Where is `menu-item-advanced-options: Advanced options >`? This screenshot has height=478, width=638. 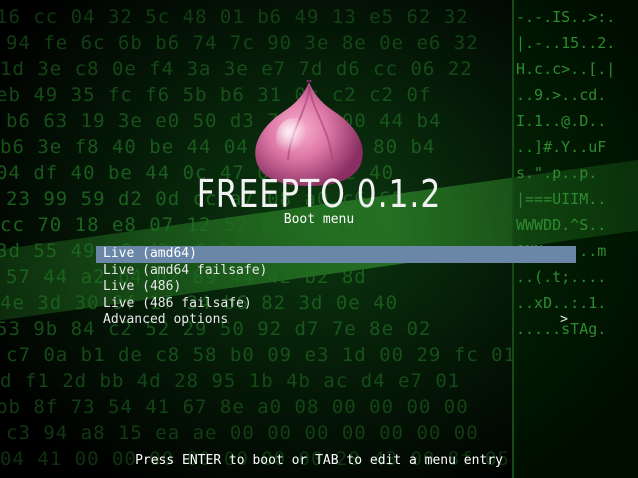
menu-item-advanced-options: Advanced options > is located at coordinates (336, 320).